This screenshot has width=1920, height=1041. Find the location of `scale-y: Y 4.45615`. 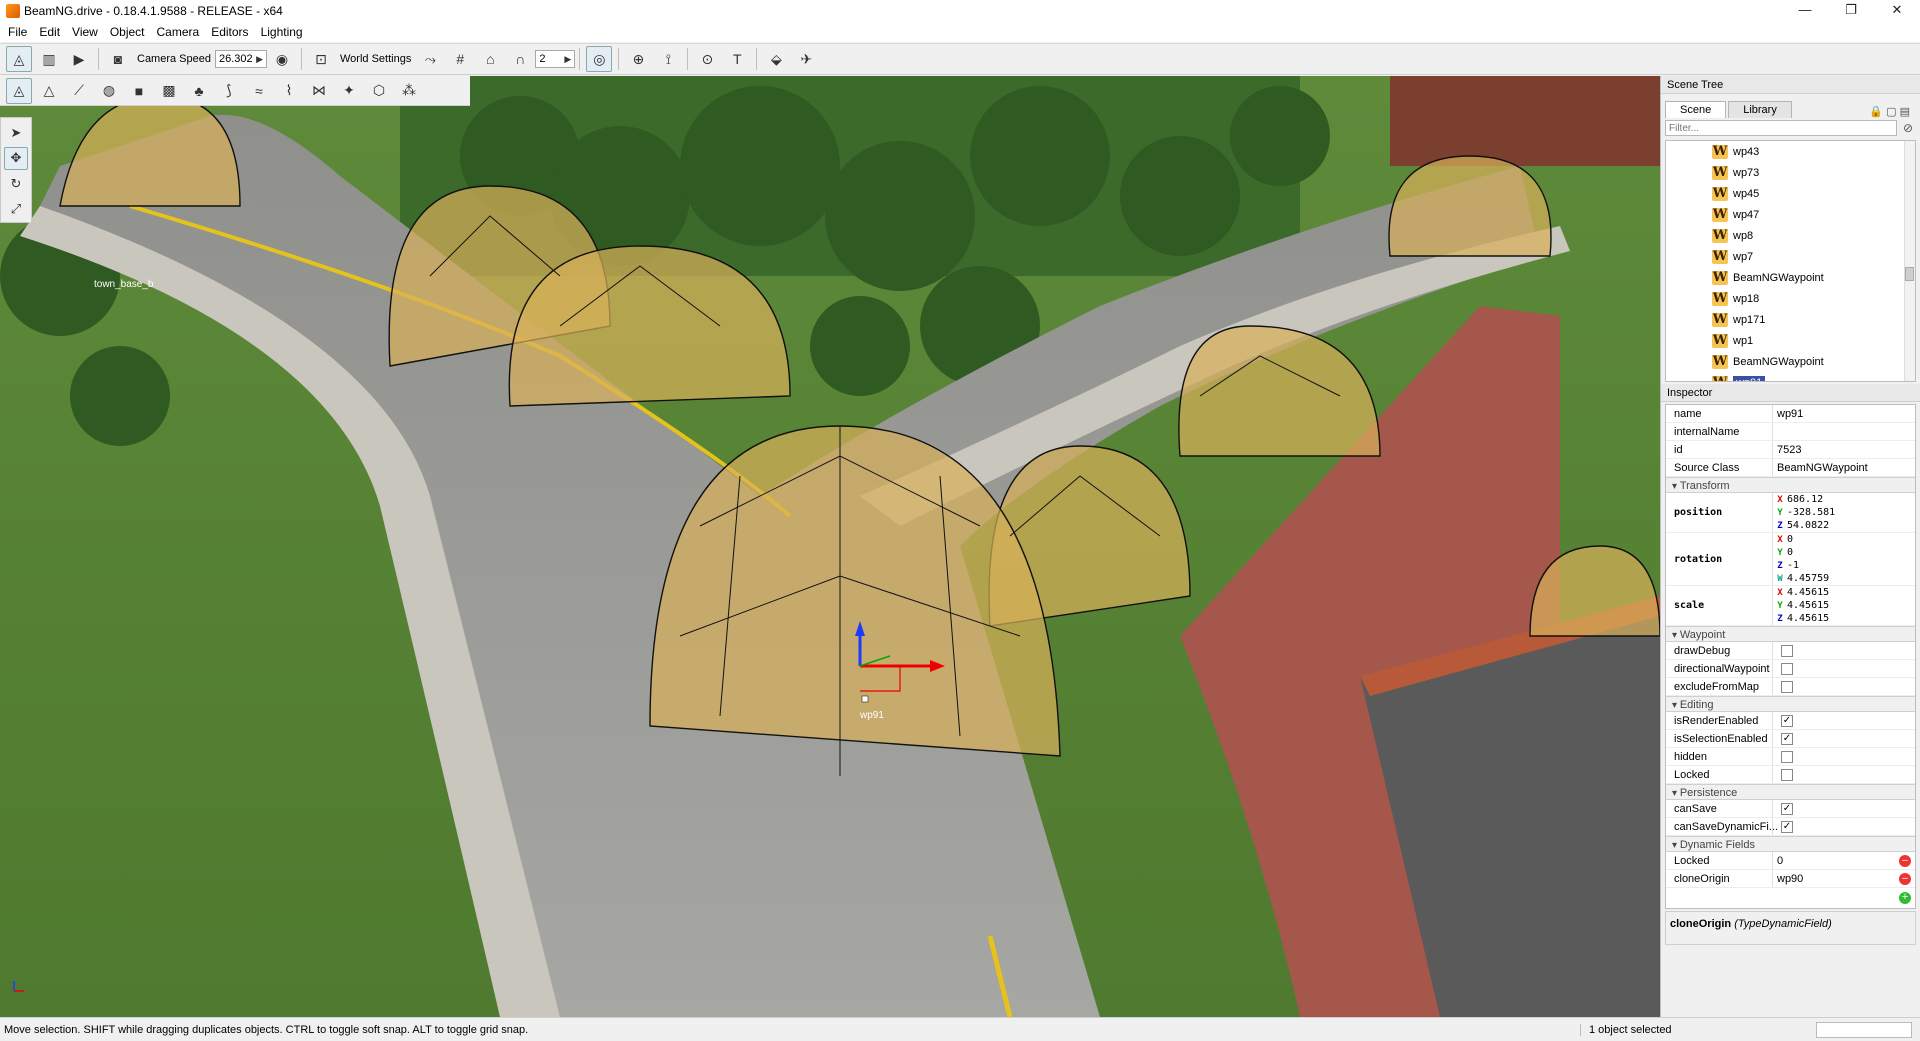

scale-y: Y 4.45615 is located at coordinates (1844, 605).